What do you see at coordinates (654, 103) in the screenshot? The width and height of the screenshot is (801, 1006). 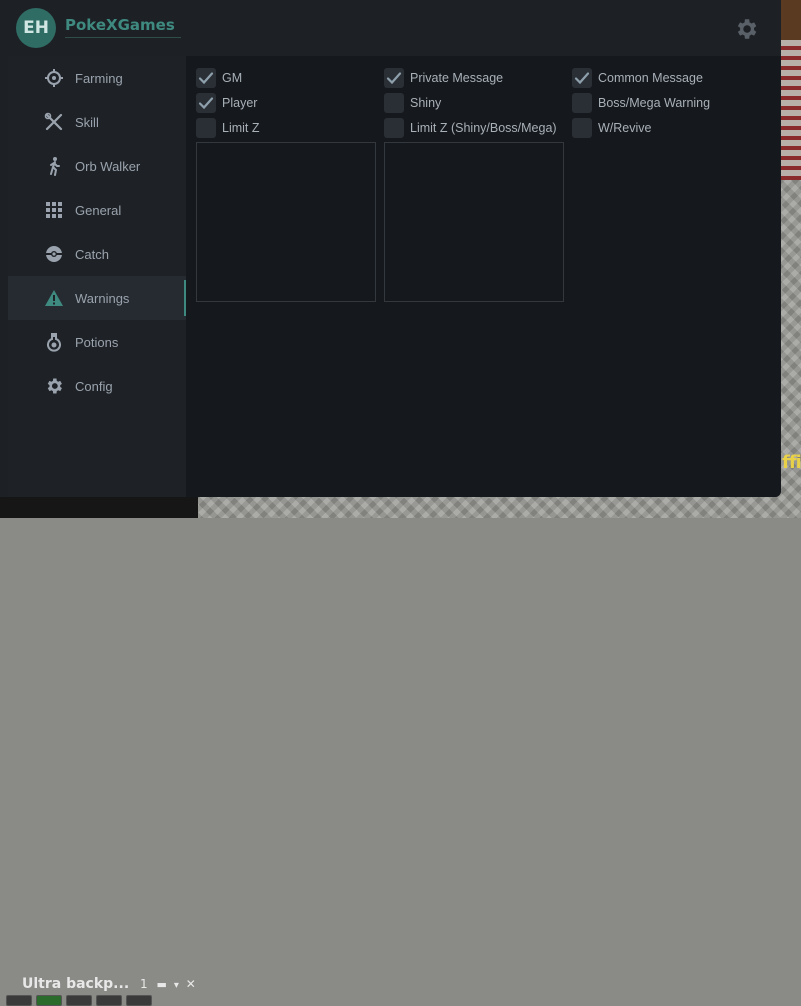 I see `checkbox-label: Boss/Mega Warning` at bounding box center [654, 103].